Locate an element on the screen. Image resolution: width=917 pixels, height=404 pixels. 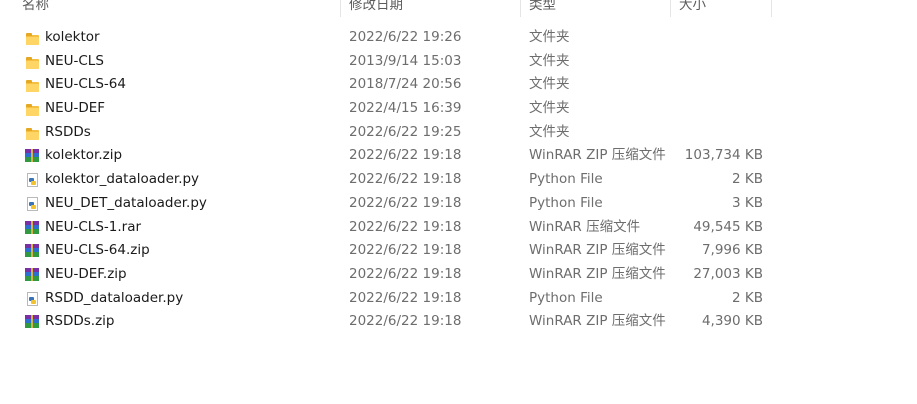
file-name: RSDDs.zip is located at coordinates (79, 322).